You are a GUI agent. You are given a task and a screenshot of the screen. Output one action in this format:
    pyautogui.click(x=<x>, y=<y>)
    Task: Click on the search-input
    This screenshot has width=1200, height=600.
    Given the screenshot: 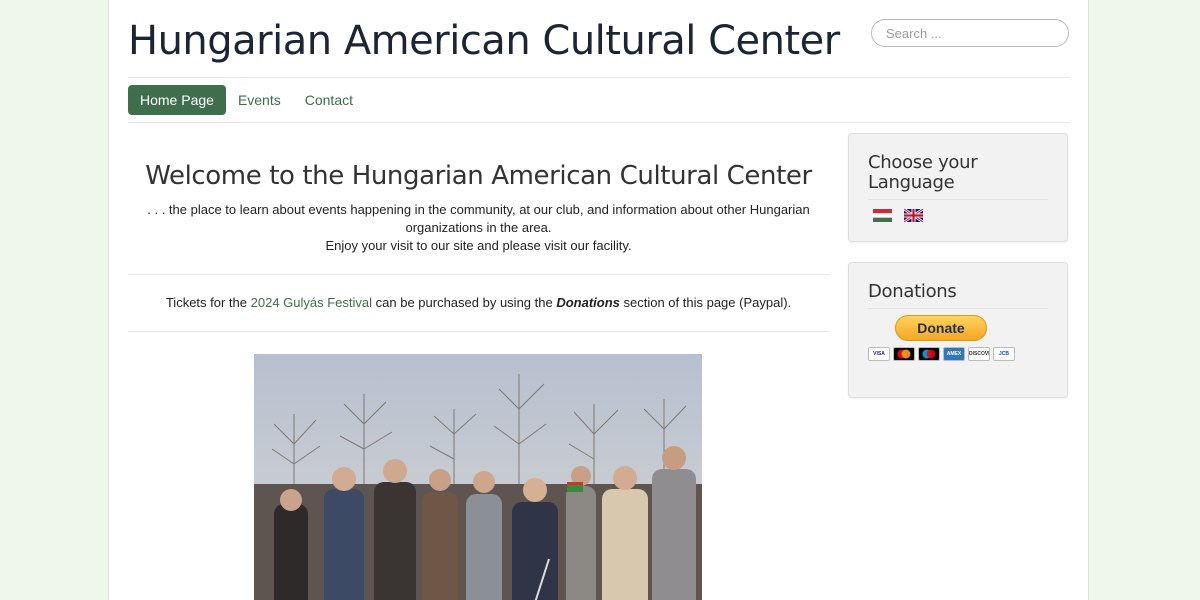 What is the action you would take?
    pyautogui.click(x=970, y=33)
    